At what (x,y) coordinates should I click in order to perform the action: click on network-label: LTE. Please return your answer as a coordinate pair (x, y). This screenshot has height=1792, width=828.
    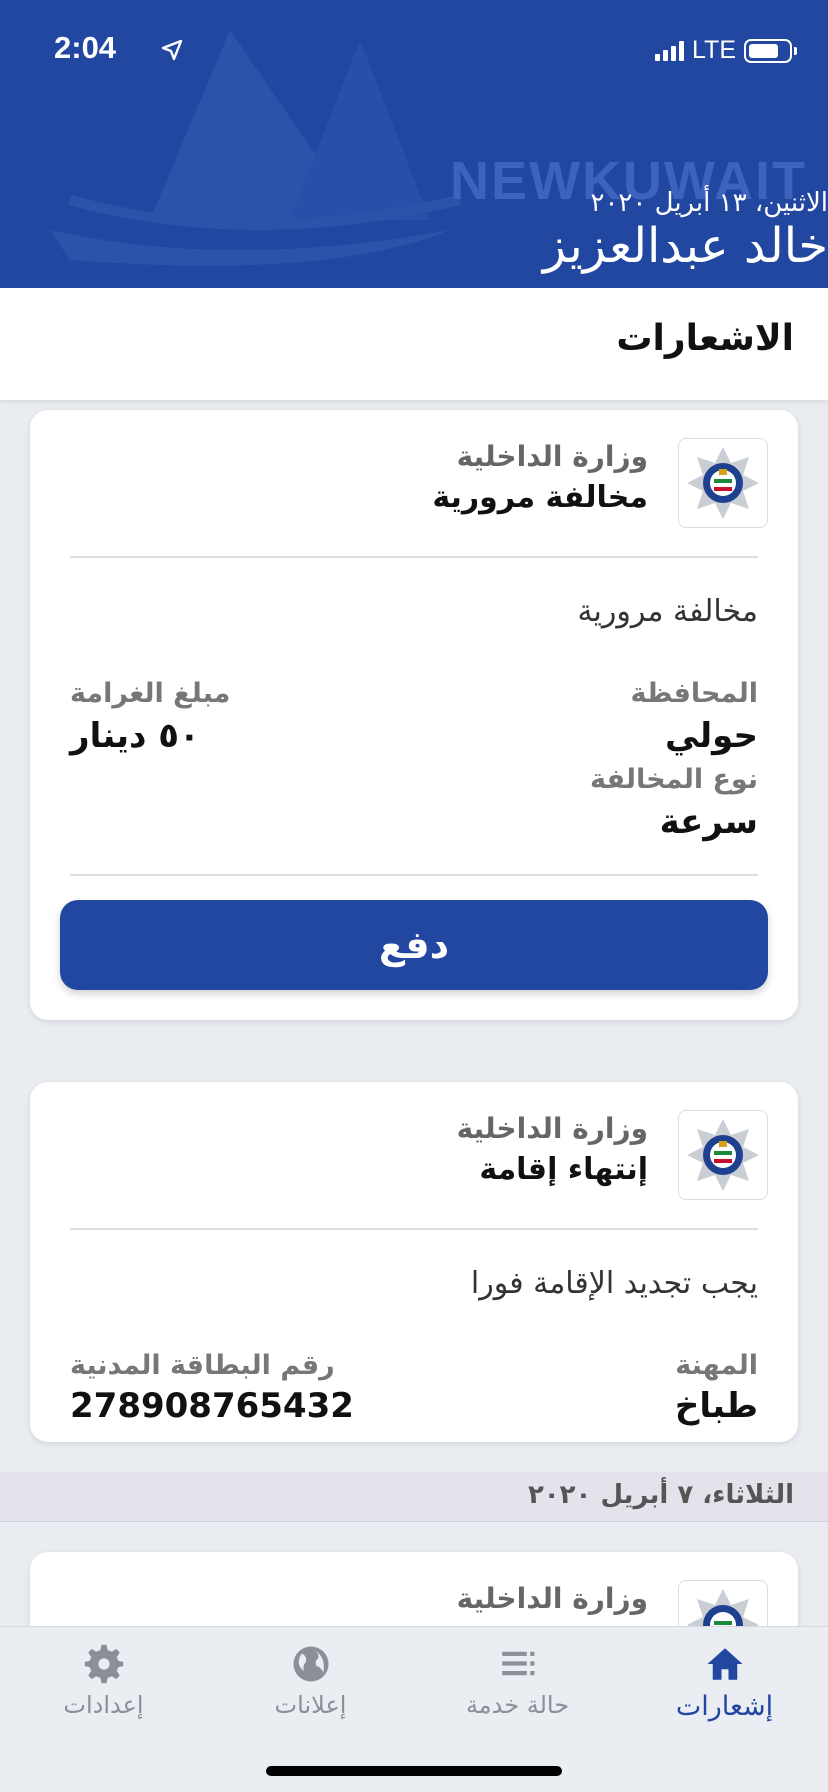
    Looking at the image, I should click on (714, 50).